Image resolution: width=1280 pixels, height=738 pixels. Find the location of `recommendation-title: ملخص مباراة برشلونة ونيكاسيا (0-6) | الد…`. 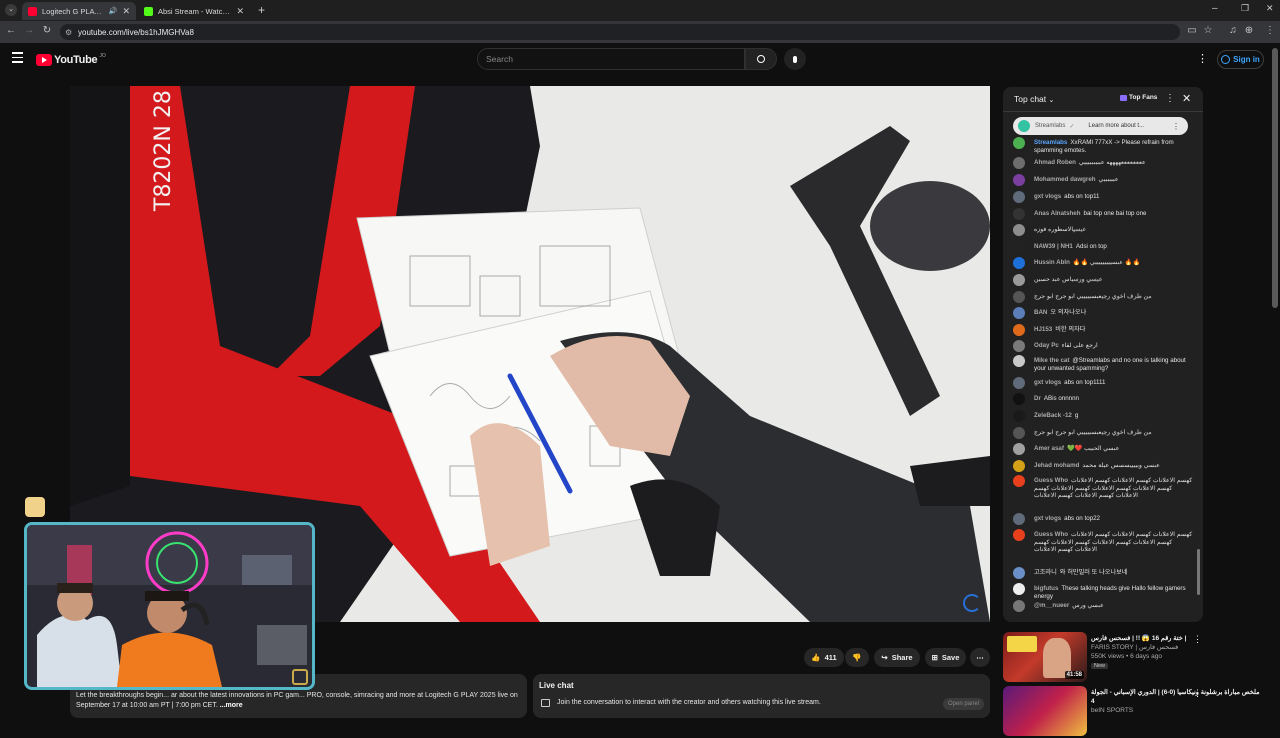

recommendation-title: ملخص مباراة برشلونة ونيكاسيا (0-6) | الد… is located at coordinates (1176, 697).